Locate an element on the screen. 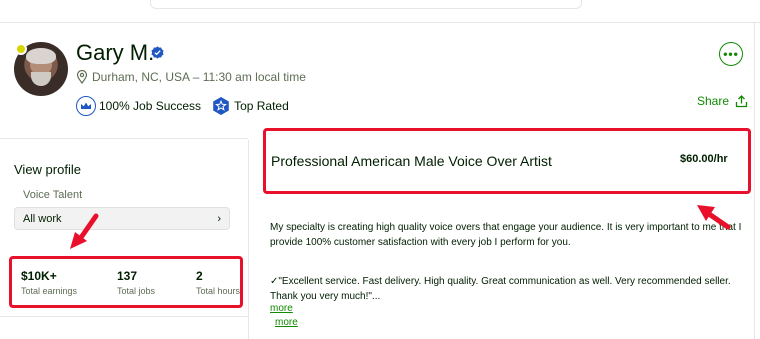  top-rated-icon is located at coordinates (221, 106).